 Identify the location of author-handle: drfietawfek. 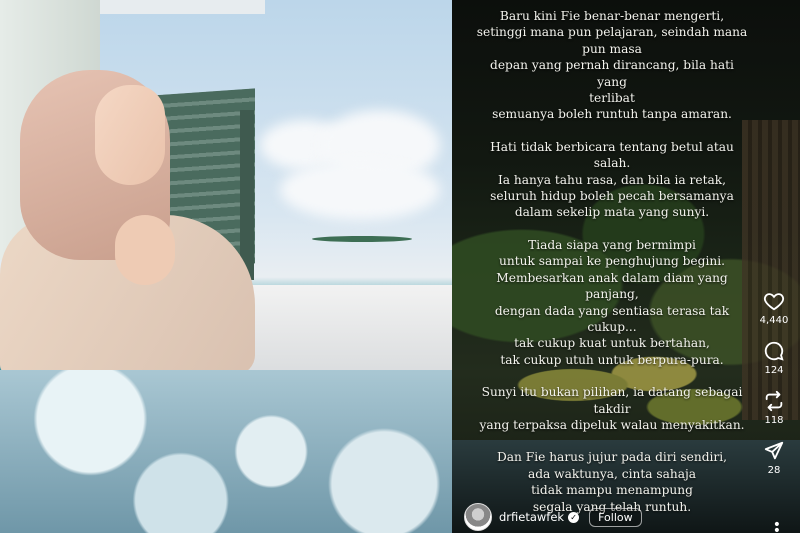
(531, 517).